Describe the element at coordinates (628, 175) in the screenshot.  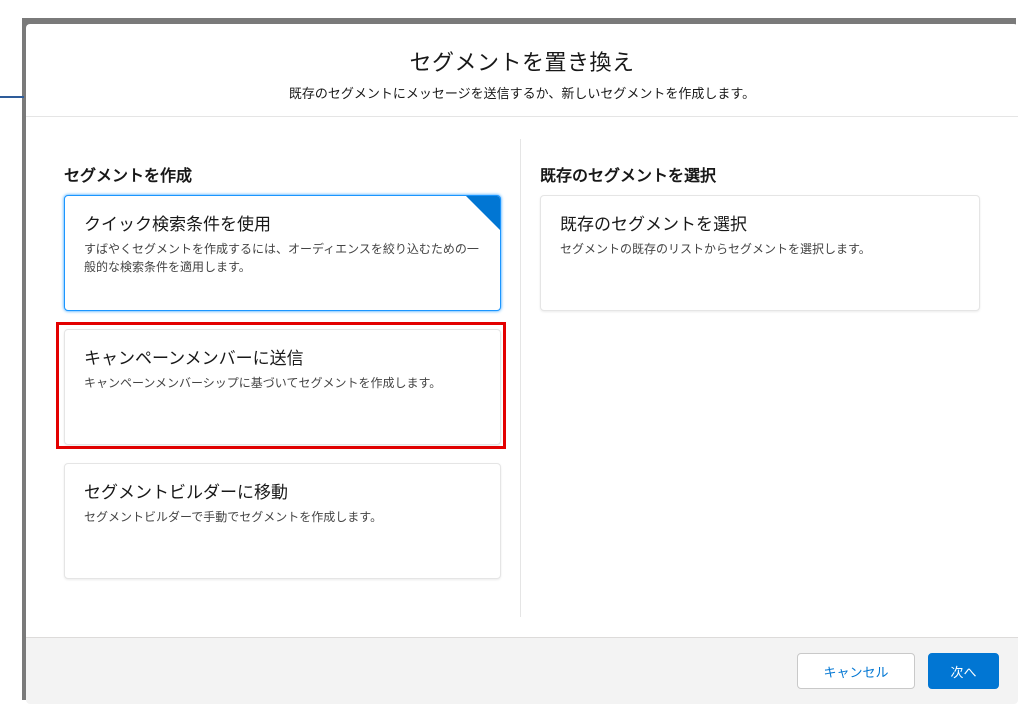
I see `existing-segment-heading: 既存のセグメントを選択` at that location.